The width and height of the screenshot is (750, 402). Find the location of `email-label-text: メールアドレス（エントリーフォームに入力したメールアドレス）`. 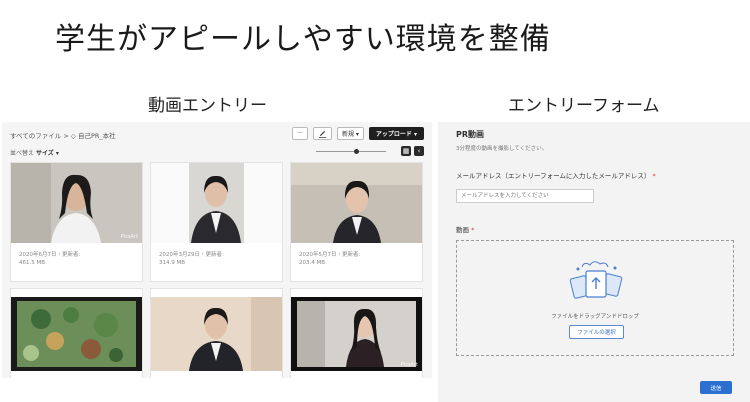

email-label-text: メールアドレス（エントリーフォームに入力したメールアドレス） is located at coordinates (553, 176).